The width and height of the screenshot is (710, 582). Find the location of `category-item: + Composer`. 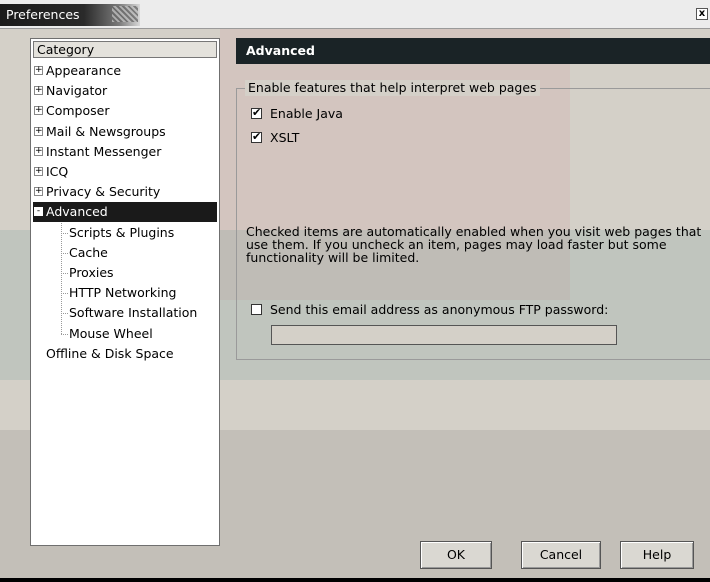

category-item: + Composer is located at coordinates (71, 111).